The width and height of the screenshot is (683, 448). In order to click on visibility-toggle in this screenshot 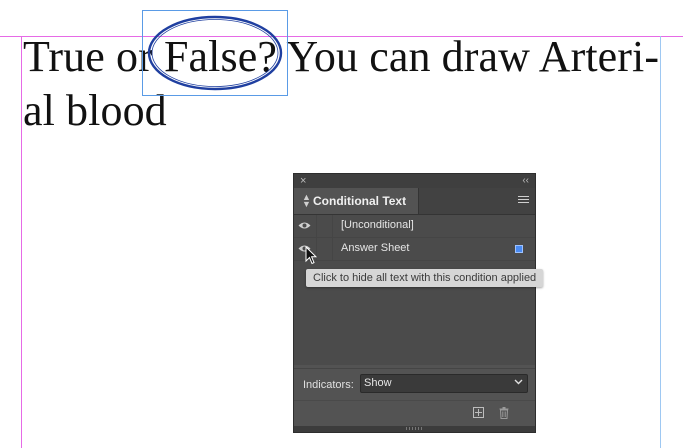, I will do `click(305, 226)`.